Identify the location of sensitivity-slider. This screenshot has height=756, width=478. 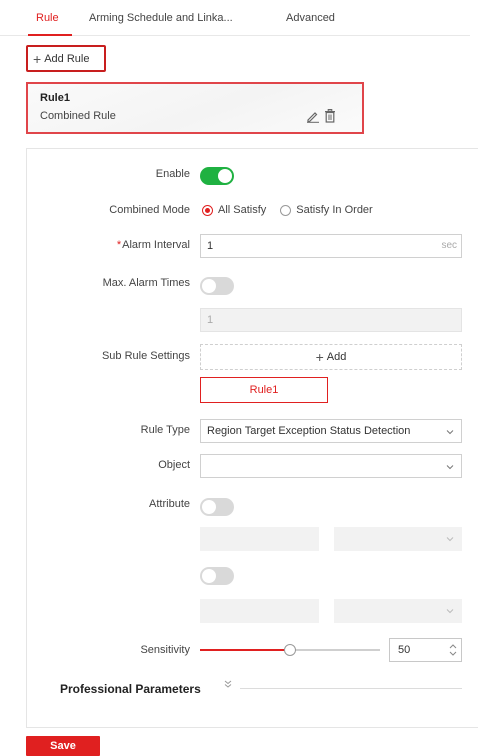
(290, 650).